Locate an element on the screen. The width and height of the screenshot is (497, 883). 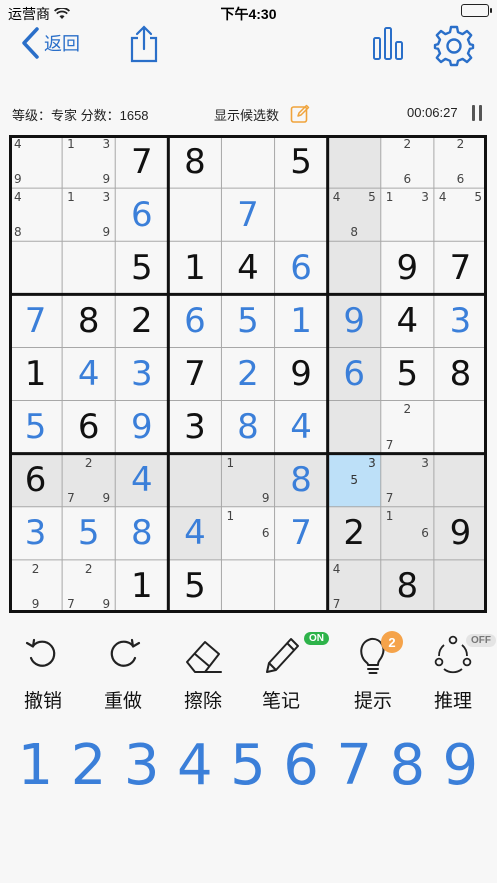
board-cell: 45 is located at coordinates (460, 214).